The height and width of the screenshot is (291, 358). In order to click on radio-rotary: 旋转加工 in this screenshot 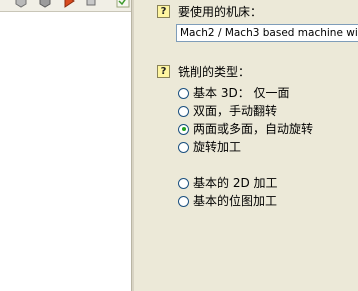, I will do `click(209, 147)`.